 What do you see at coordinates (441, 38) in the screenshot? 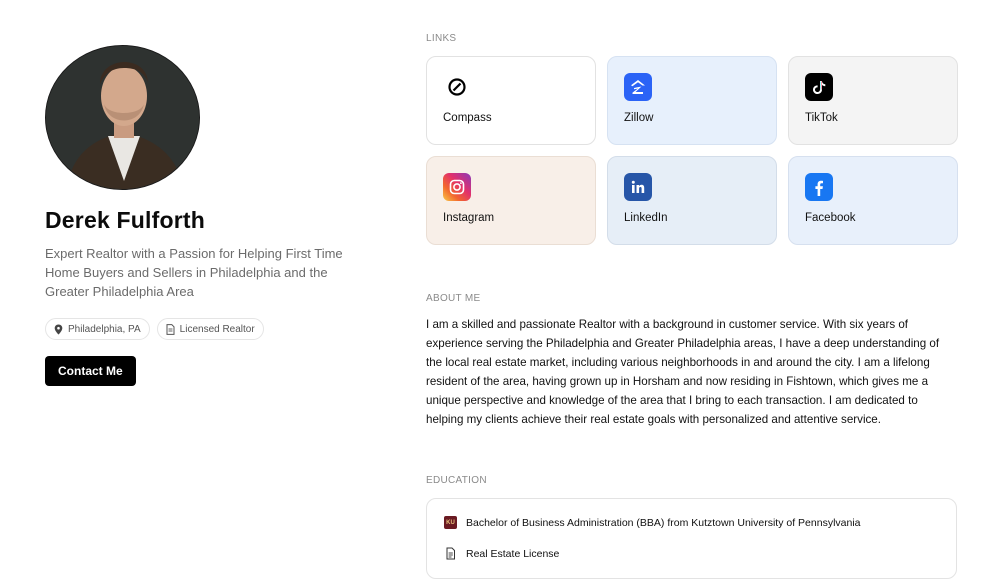
I see `links-section-label: LINKS` at bounding box center [441, 38].